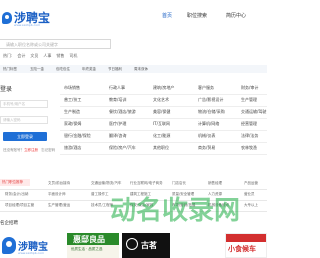 The width and height of the screenshot is (320, 258). I want to click on category-item: 家政/保姆, so click(72, 124).